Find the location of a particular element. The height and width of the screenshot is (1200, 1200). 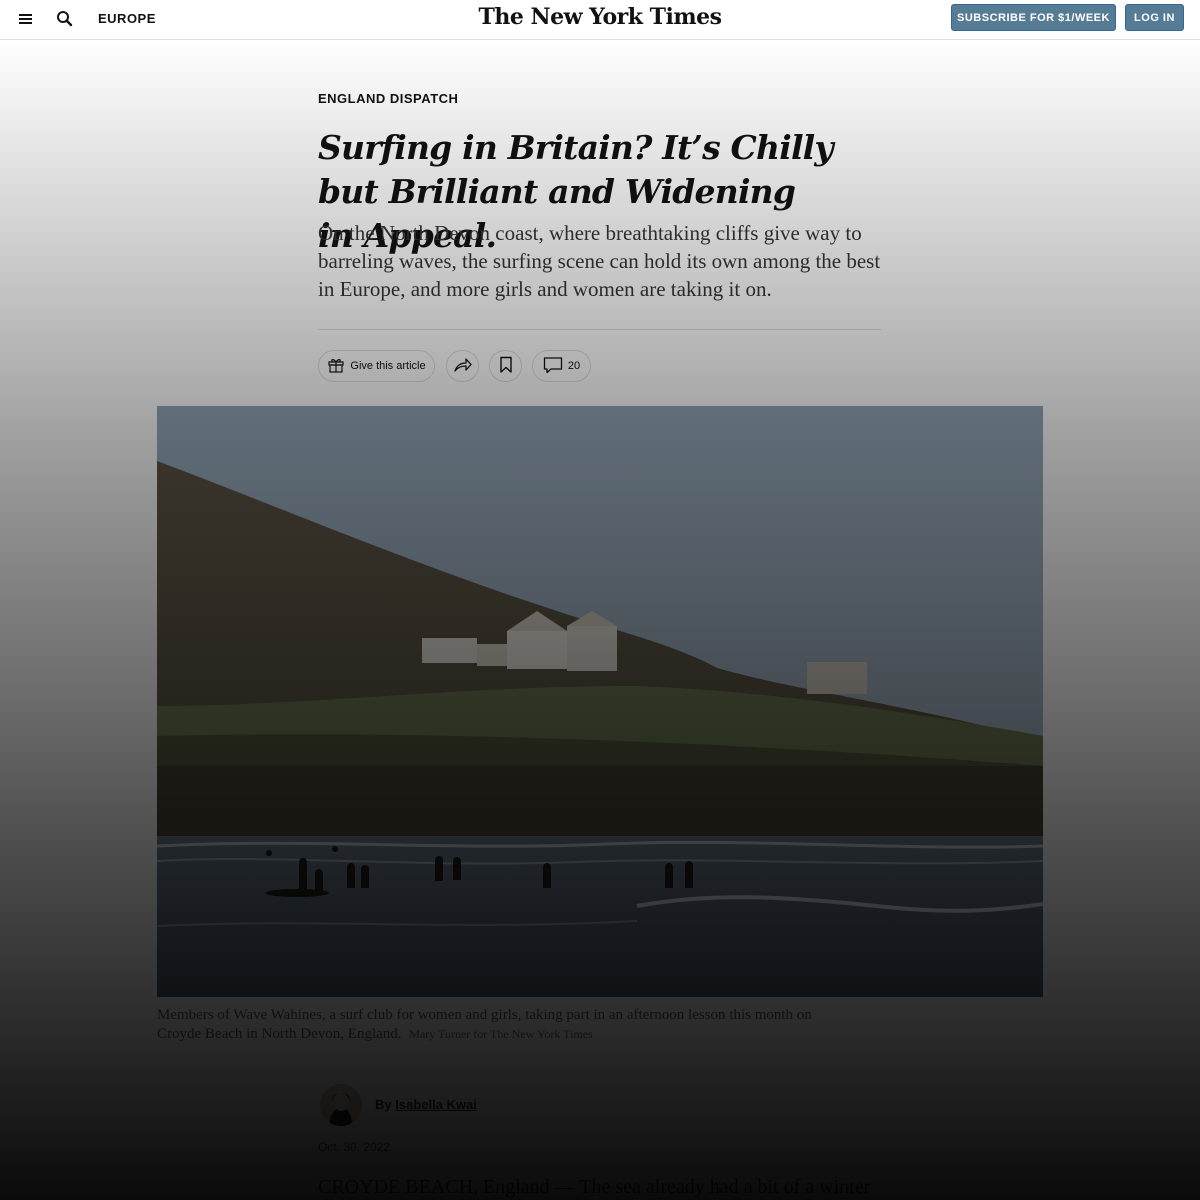

cliff-house is located at coordinates (837, 678).